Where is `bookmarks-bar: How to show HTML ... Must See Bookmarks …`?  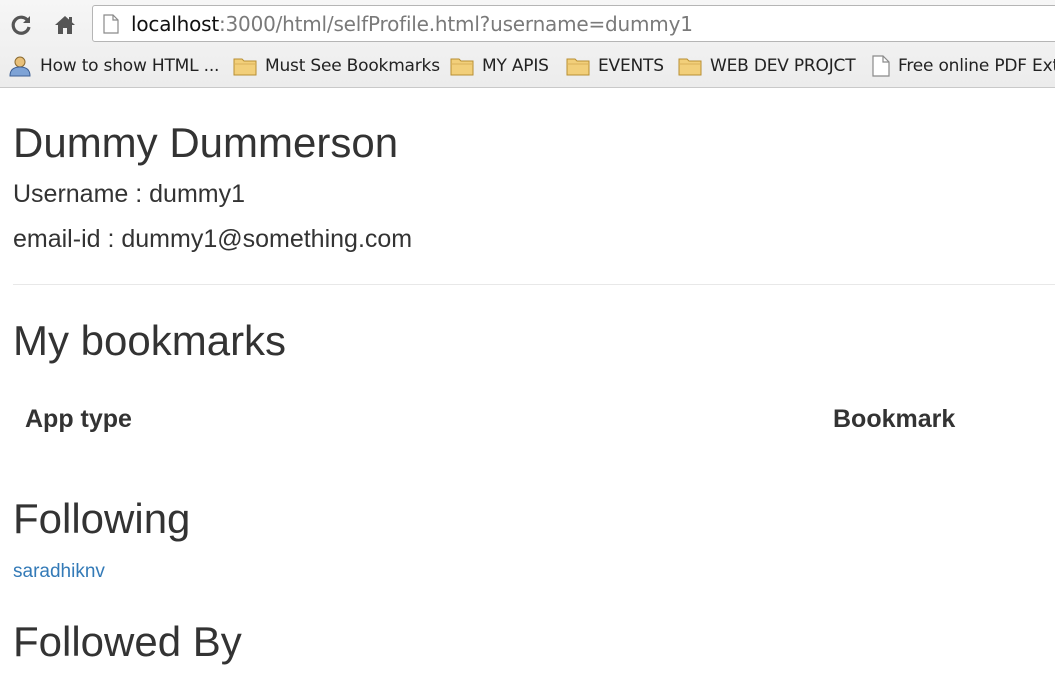
bookmarks-bar: How to show HTML ... Must See Bookmarks … is located at coordinates (527, 66).